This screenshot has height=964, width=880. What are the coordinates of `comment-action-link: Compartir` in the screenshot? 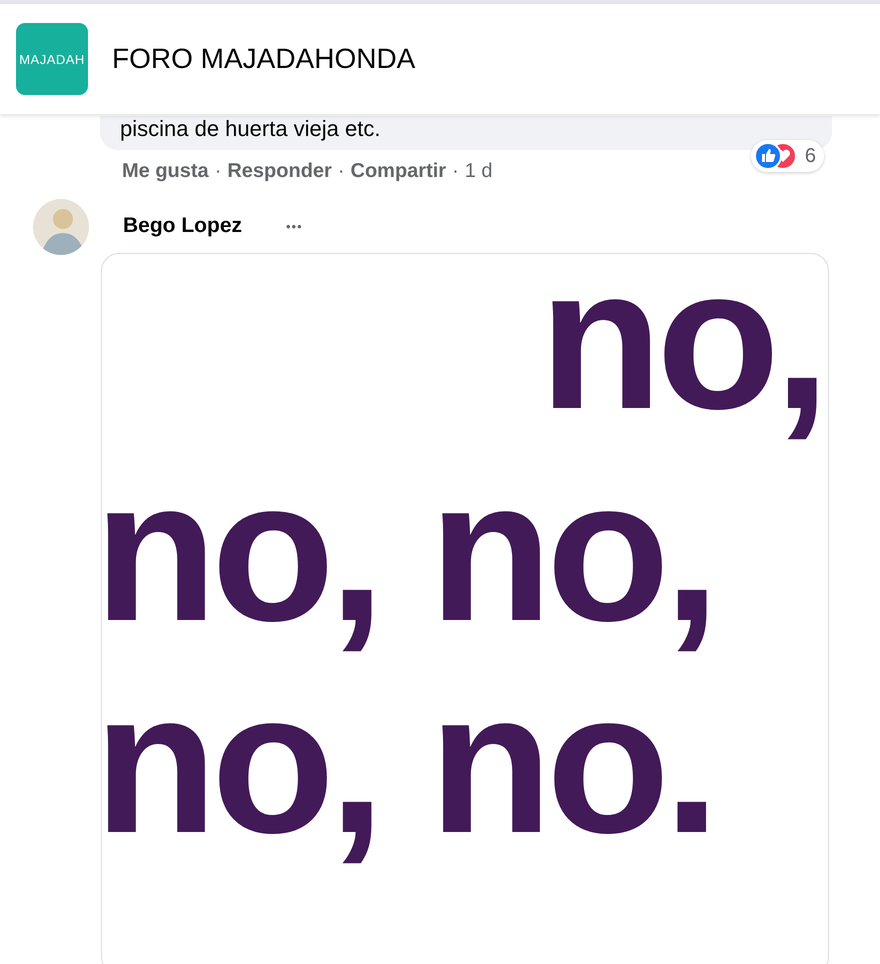 It's located at (398, 171).